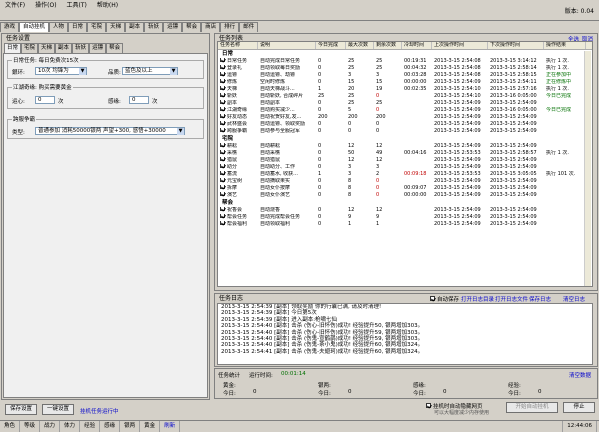 The height and width of the screenshot is (432, 599). Describe the element at coordinates (97, 27) in the screenshot. I see `tab-house: 宅院` at that location.